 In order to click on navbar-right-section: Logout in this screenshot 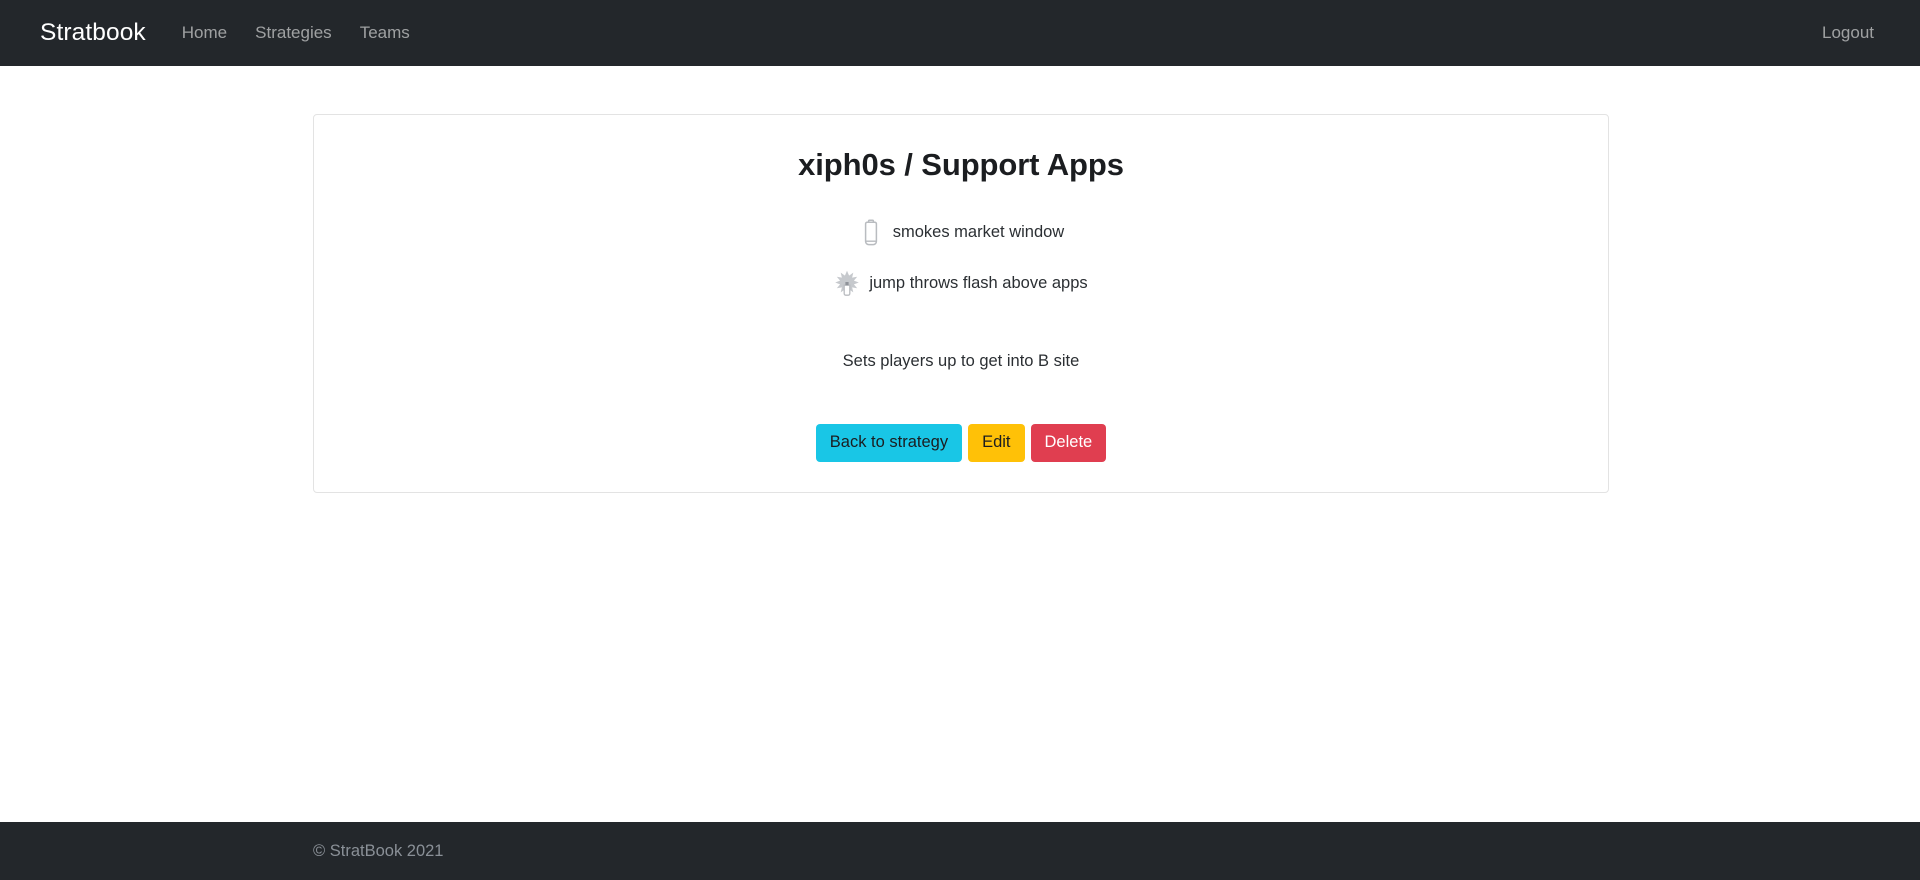, I will do `click(1851, 33)`.